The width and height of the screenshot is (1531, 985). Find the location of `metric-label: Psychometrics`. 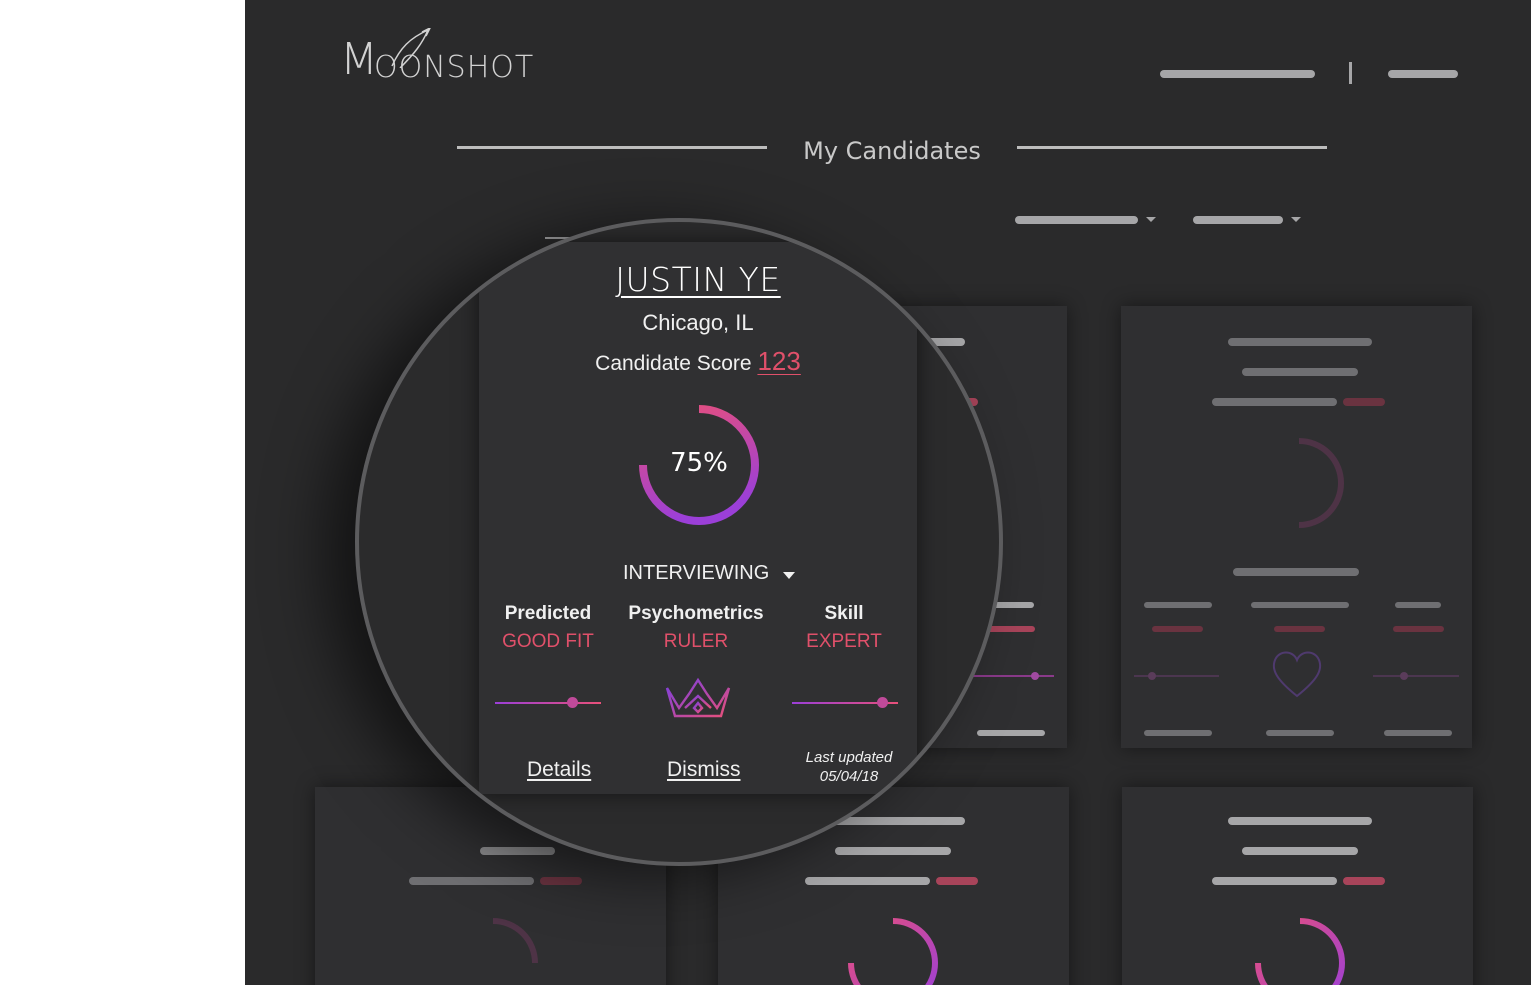

metric-label: Psychometrics is located at coordinates (696, 613).